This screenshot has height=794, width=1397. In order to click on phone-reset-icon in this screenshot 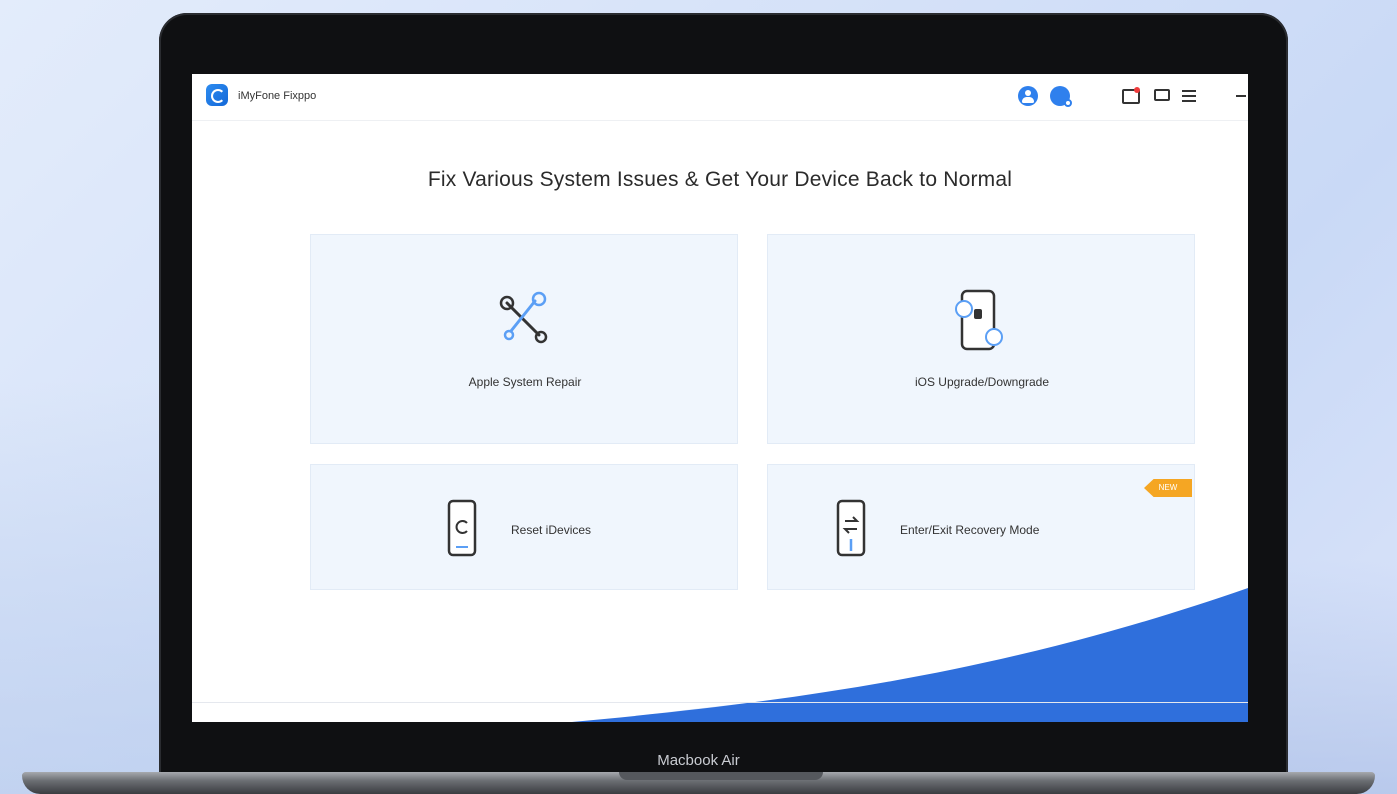, I will do `click(462, 528)`.